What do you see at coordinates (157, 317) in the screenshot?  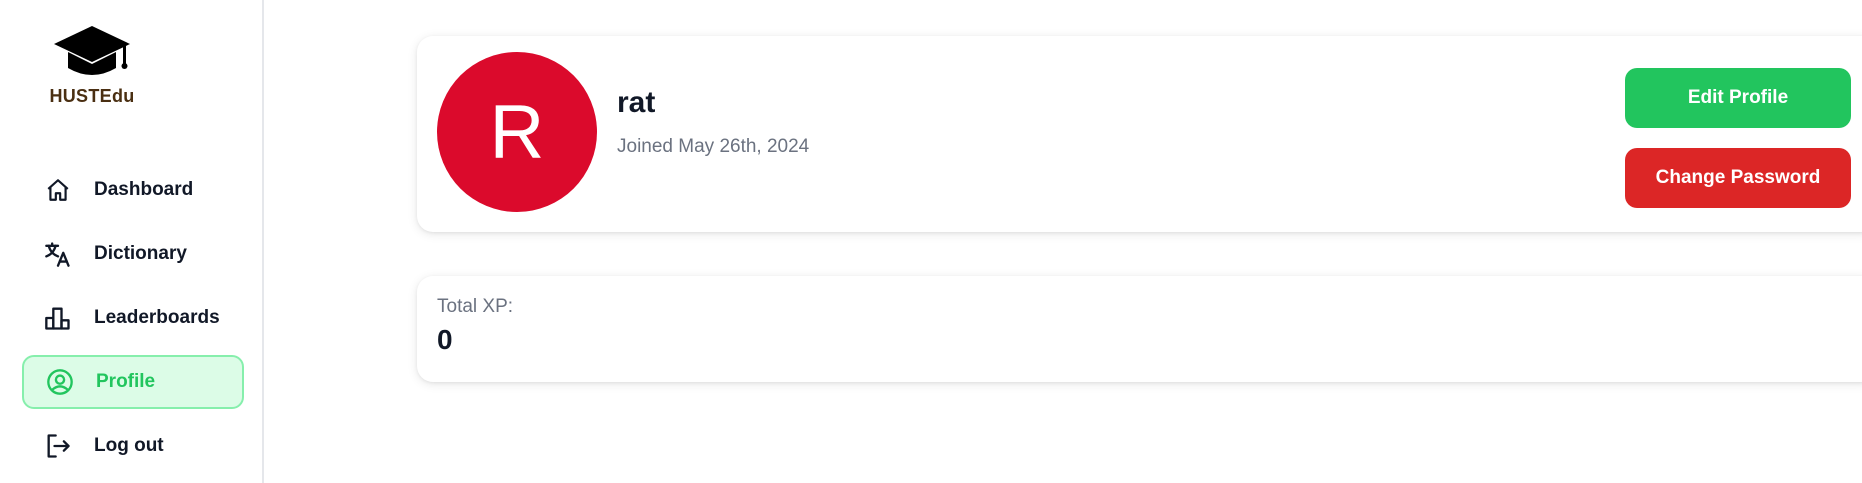 I see `sidebar-item-label: Leaderboards` at bounding box center [157, 317].